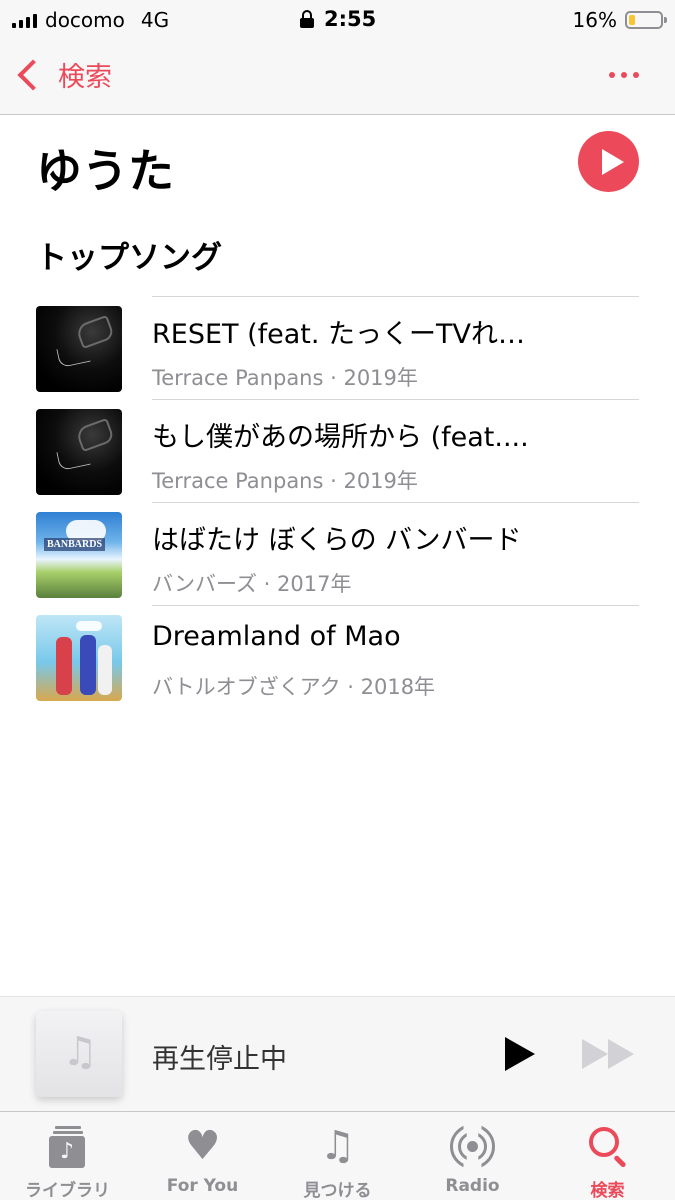 Image resolution: width=675 pixels, height=1201 pixels. I want to click on top-songs-heading: トップソング, so click(129, 254).